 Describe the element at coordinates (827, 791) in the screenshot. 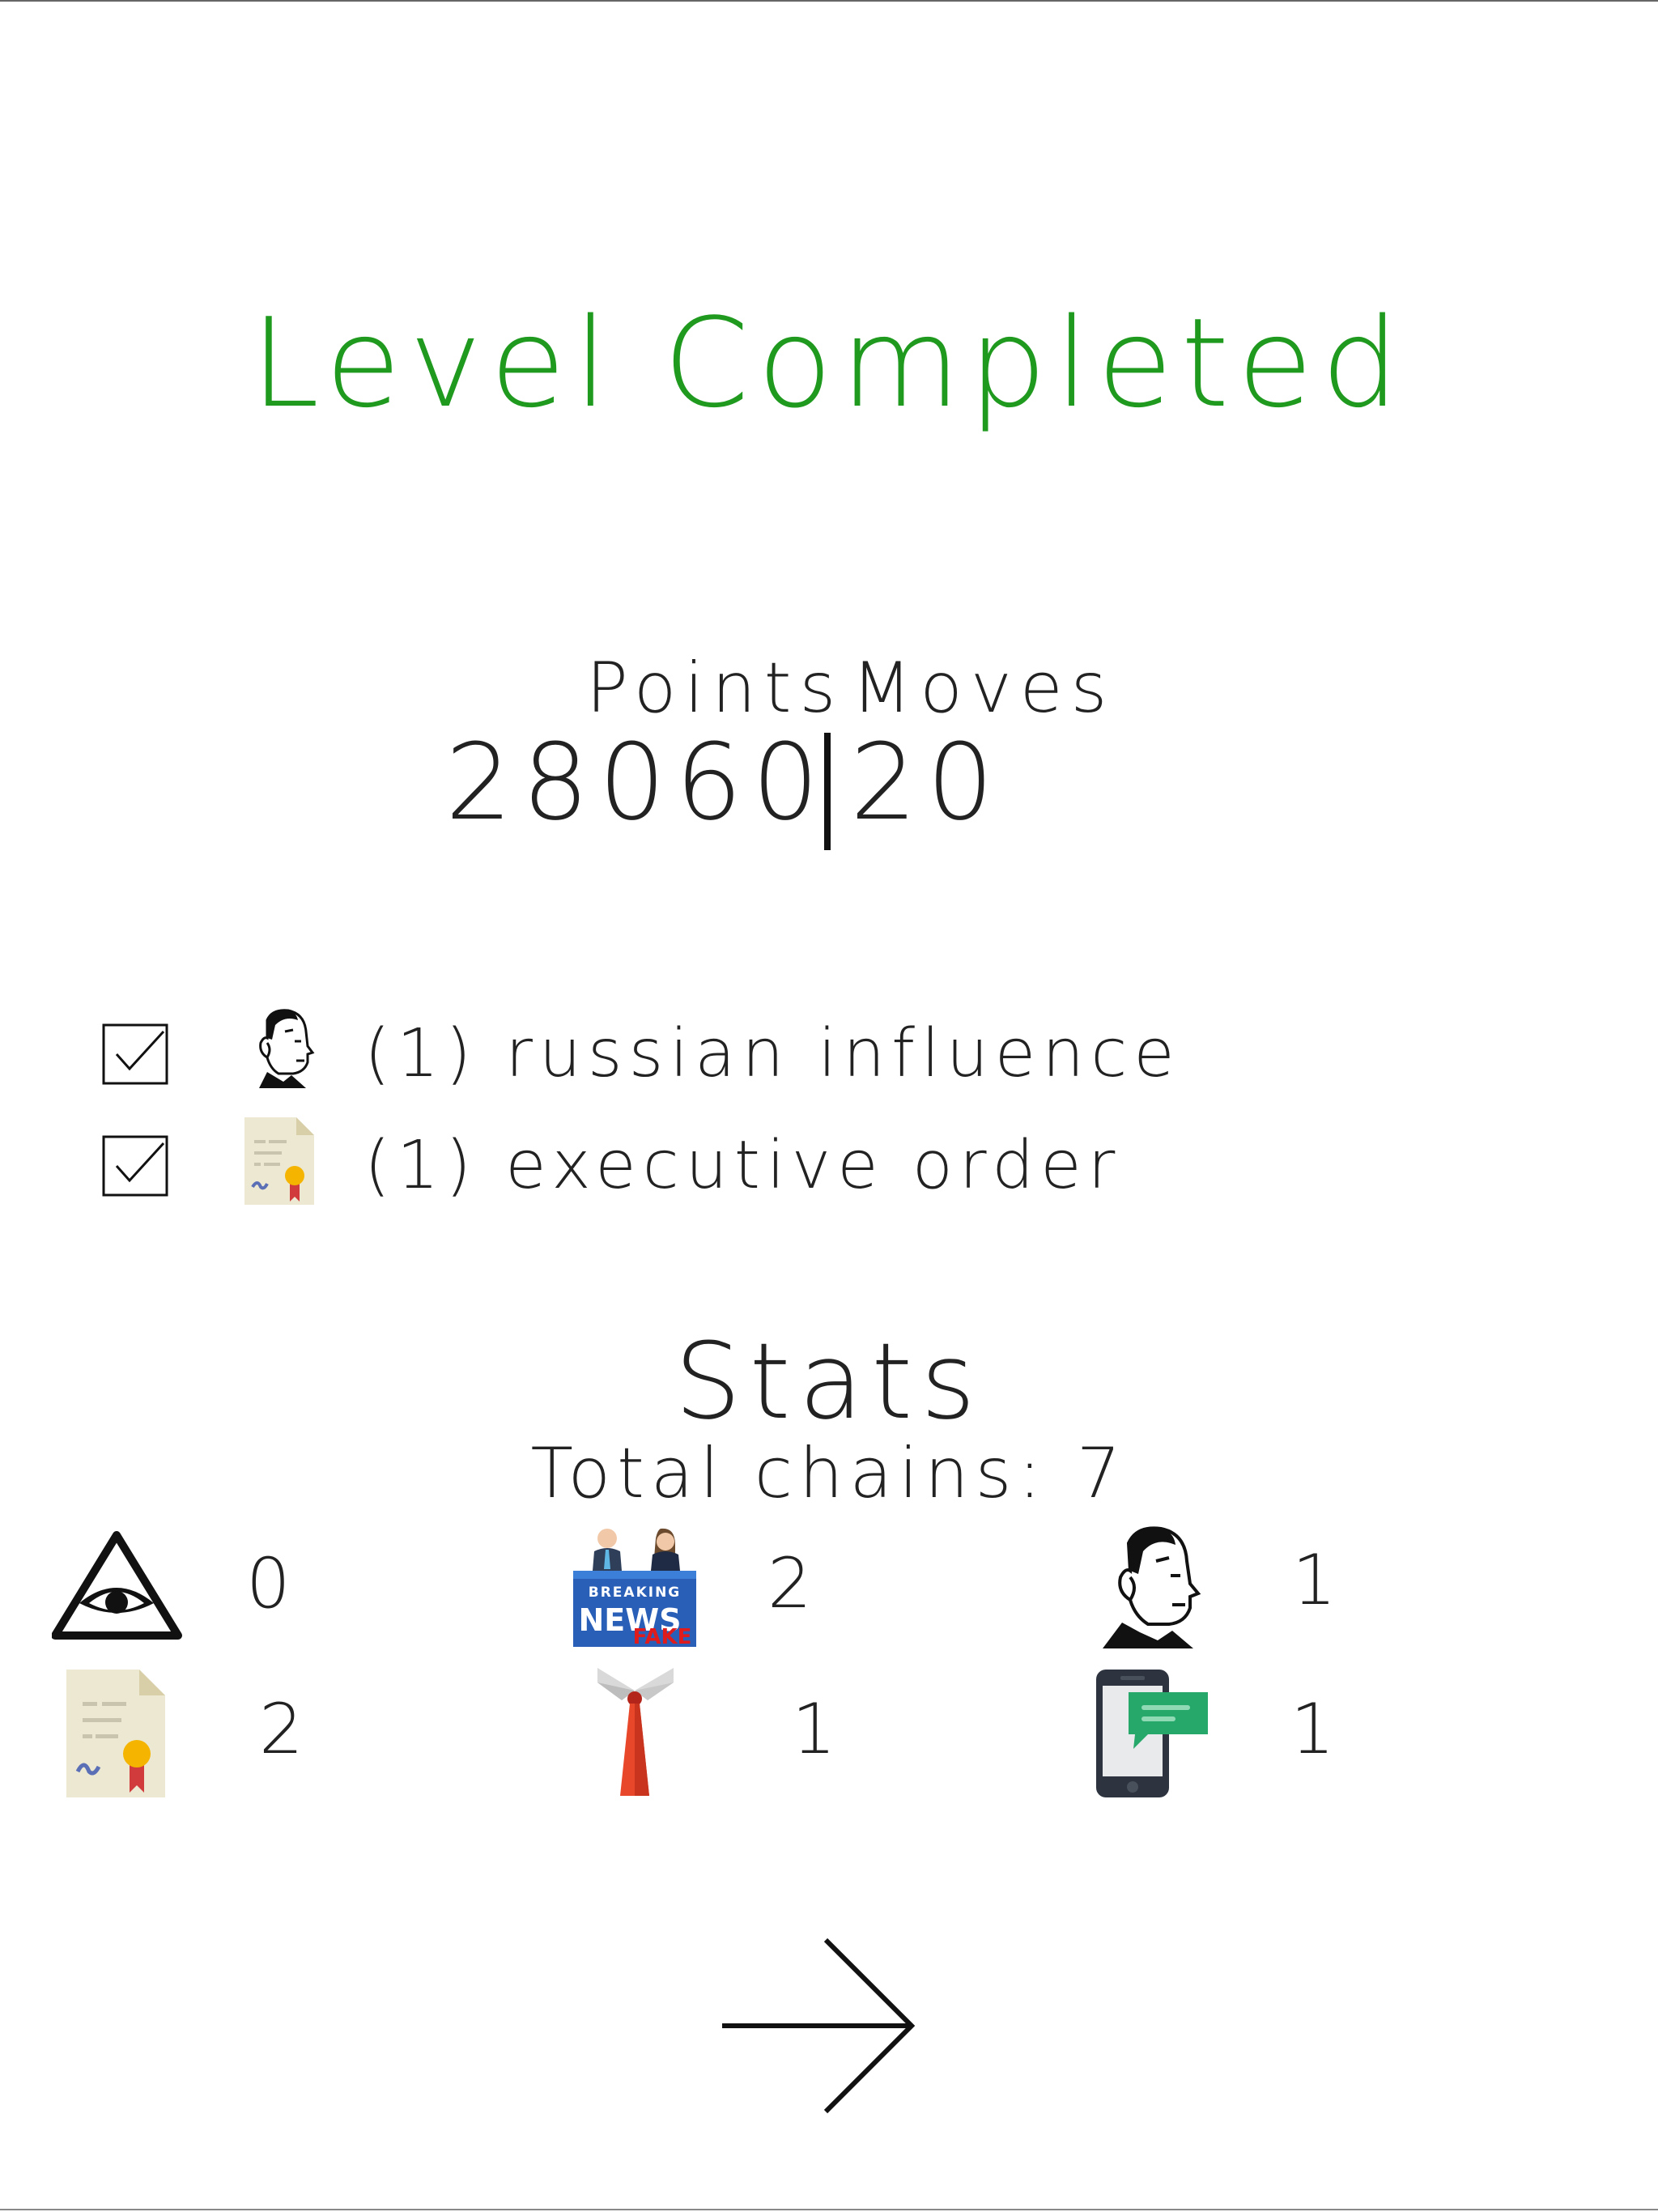

I see `score-divider` at that location.